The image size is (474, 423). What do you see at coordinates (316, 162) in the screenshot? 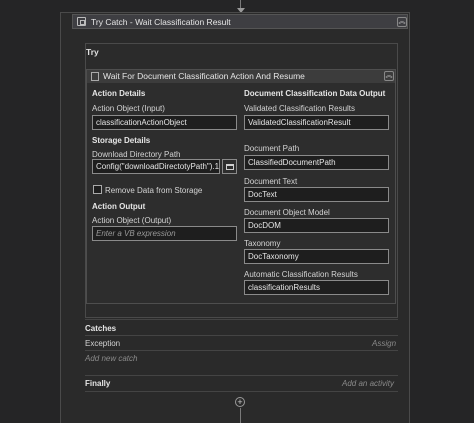
I see `document-path-field: ClassifiedDocumentPath` at bounding box center [316, 162].